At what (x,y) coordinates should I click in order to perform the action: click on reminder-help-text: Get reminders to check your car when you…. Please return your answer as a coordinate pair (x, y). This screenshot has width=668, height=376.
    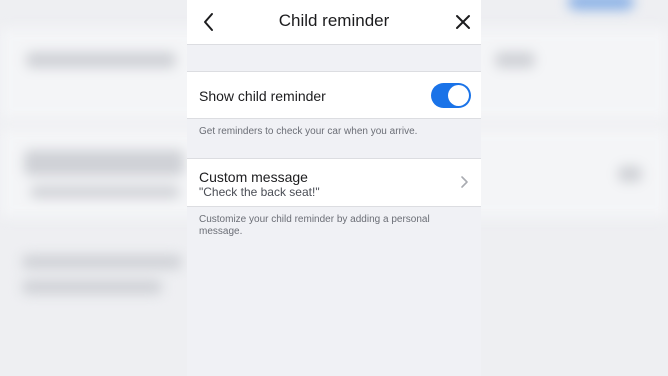
    Looking at the image, I should click on (308, 131).